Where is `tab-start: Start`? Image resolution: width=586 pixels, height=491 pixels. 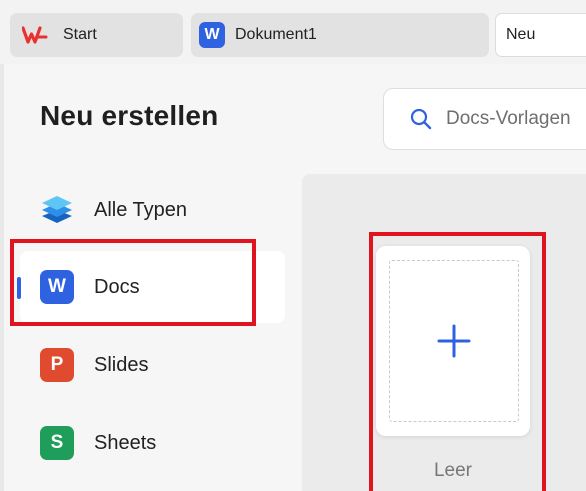 tab-start: Start is located at coordinates (96, 35).